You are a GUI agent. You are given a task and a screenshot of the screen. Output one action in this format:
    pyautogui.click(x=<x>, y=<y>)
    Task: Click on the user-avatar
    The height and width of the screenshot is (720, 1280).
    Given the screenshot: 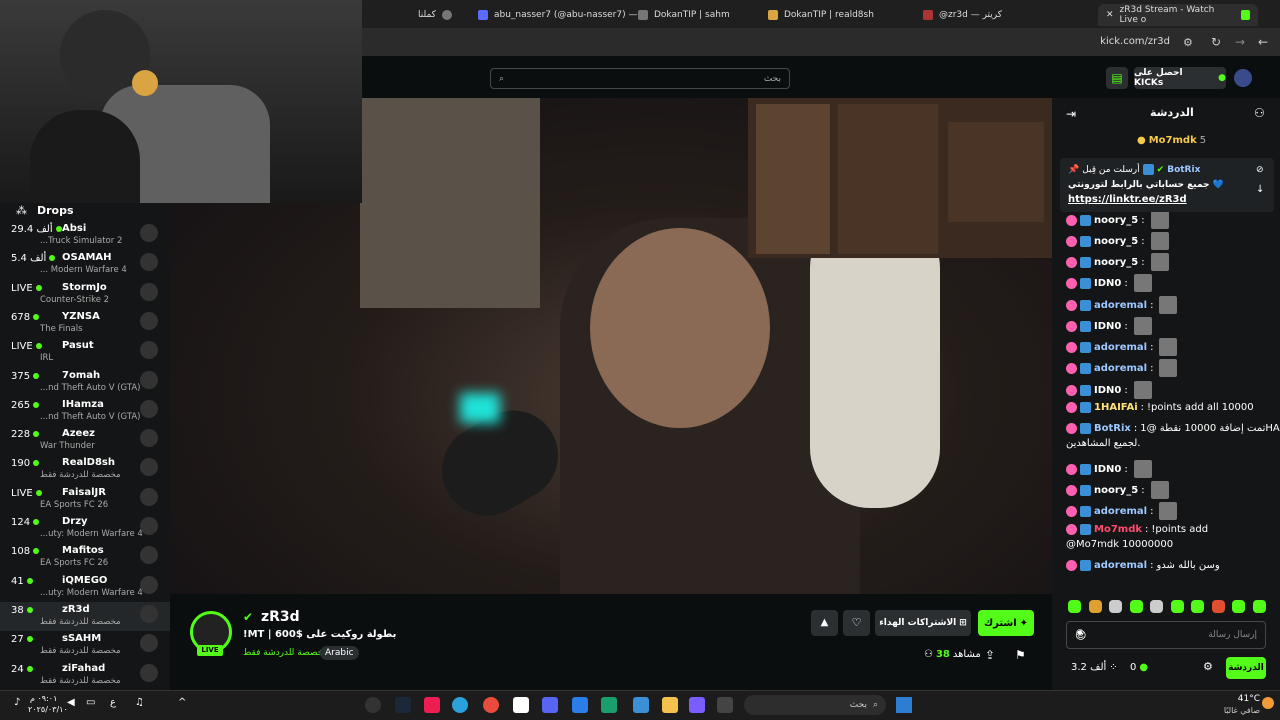 What is the action you would take?
    pyautogui.click(x=1243, y=78)
    